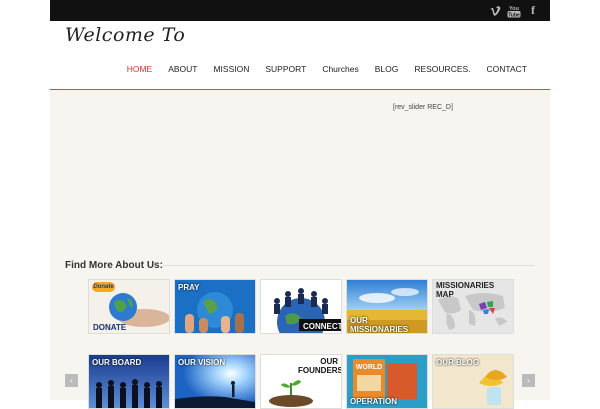  What do you see at coordinates (465, 290) in the screenshot?
I see `tile-missionaries-map-label: MISSIONARIES MAP` at bounding box center [465, 290].